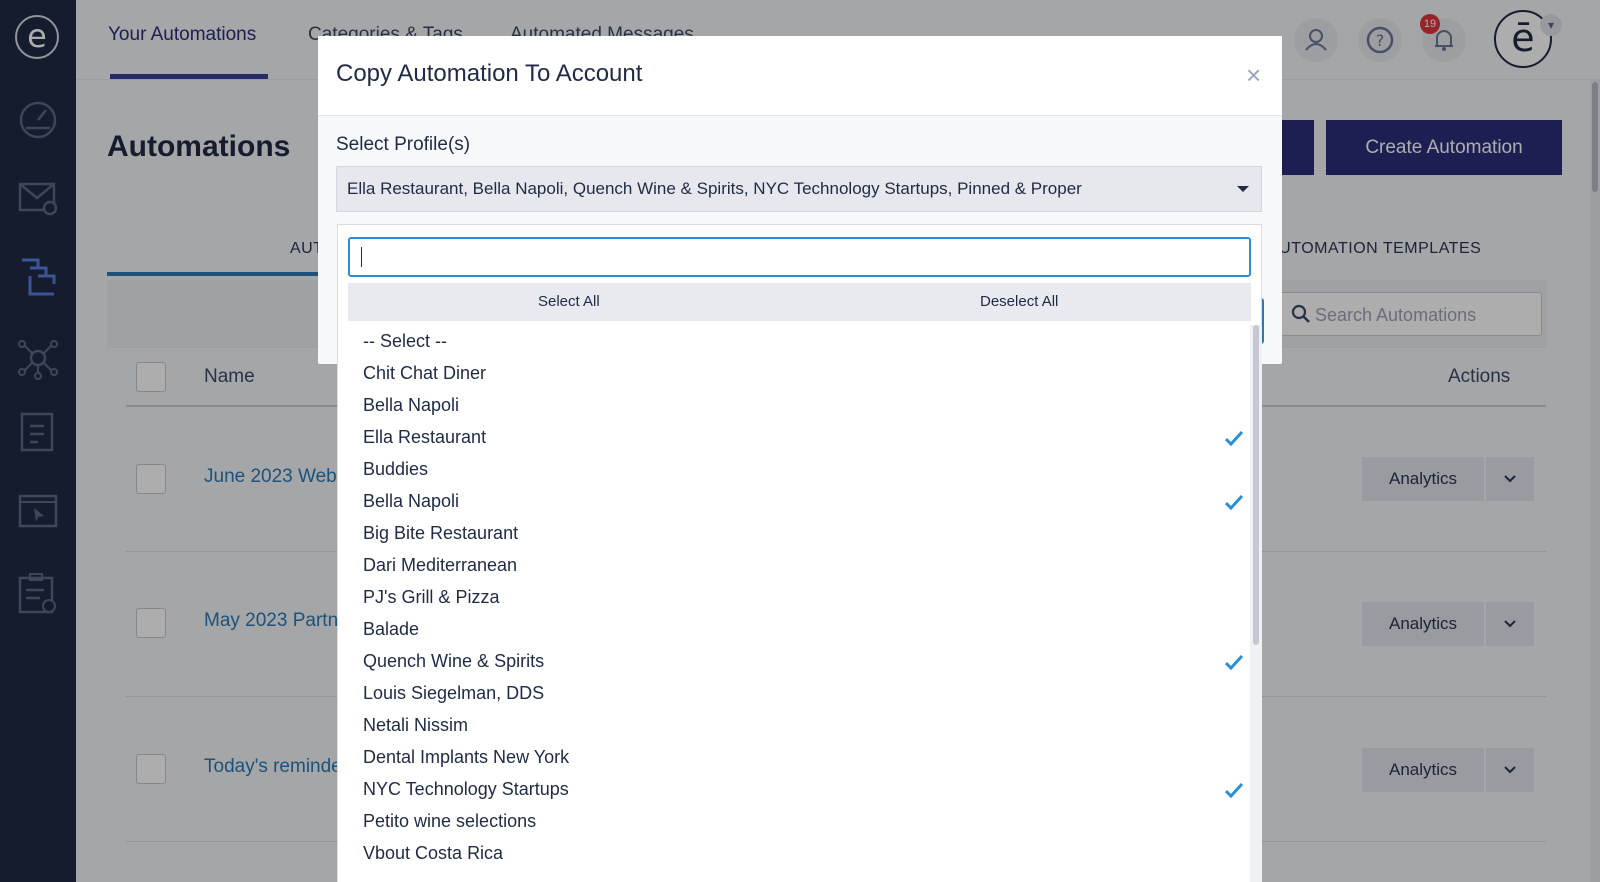  What do you see at coordinates (794, 533) in the screenshot?
I see `dropdown-option: Big Bite Restaurant` at bounding box center [794, 533].